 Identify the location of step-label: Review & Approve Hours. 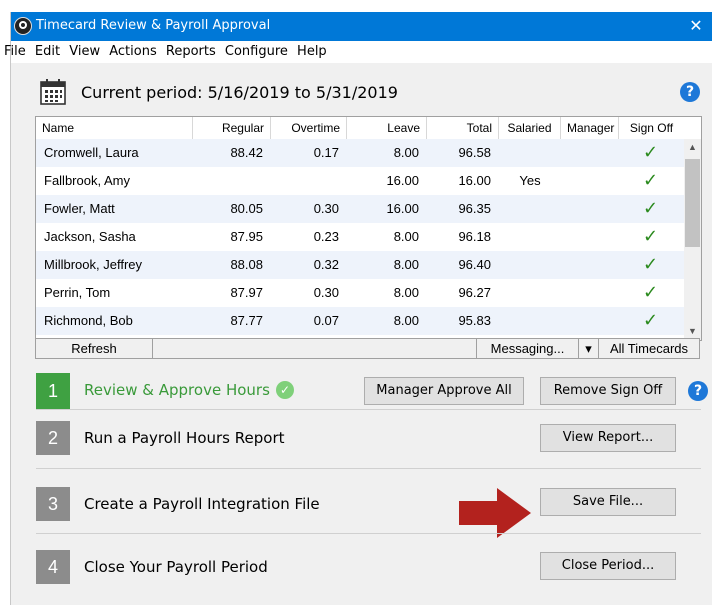
(177, 390).